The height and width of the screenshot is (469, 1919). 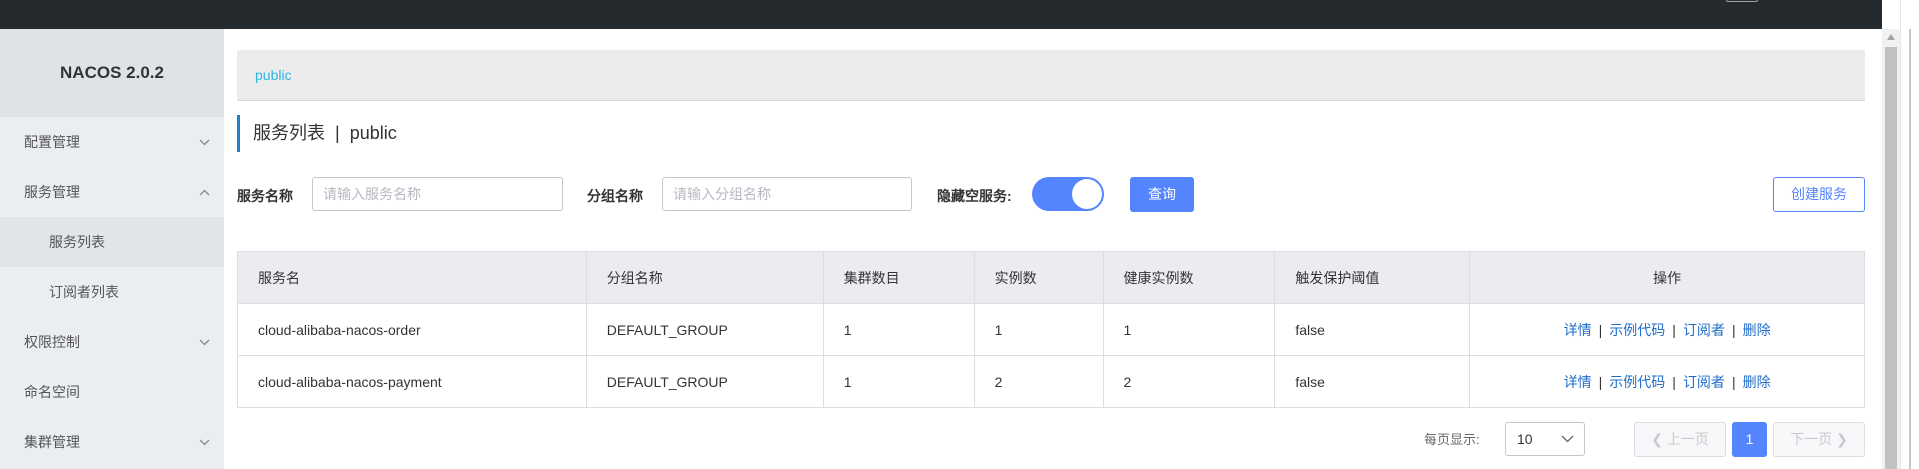 I want to click on sidebar-item-cluster-management: 集群管理, so click(x=112, y=442).